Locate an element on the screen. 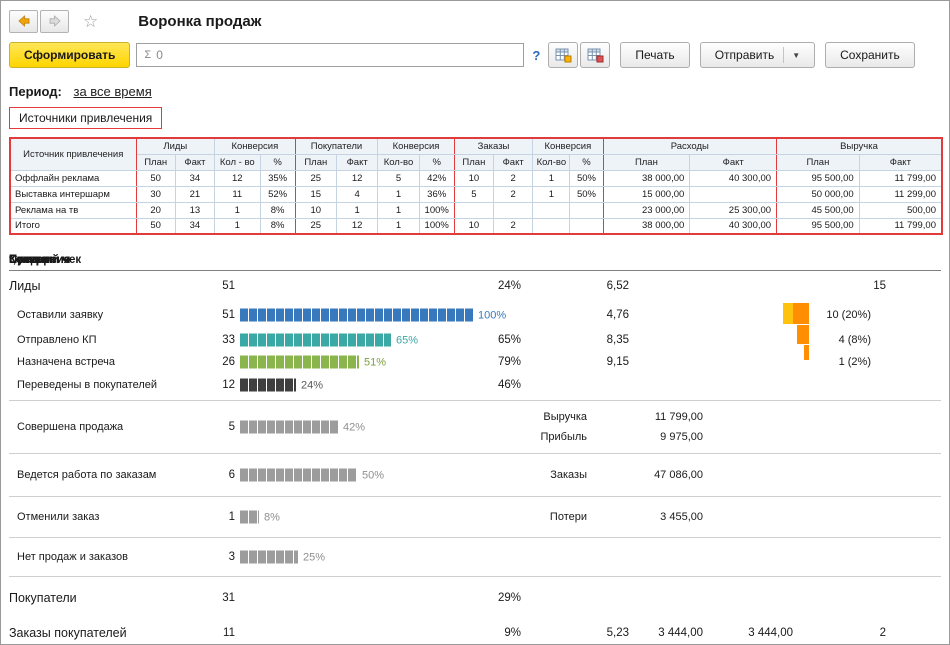 This screenshot has height=645, width=950. back-button is located at coordinates (23, 21).